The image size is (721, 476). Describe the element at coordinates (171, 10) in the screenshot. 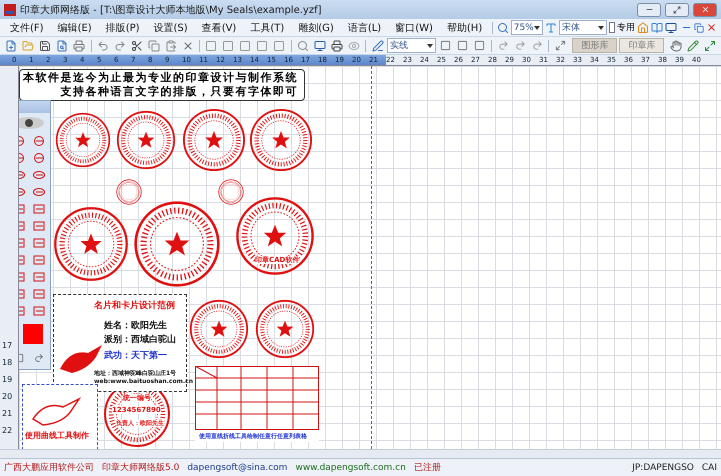

I see `window-title: 印章大师网络版 - [T:\图章设计大师本地版\My Seals\example.yzf]` at that location.